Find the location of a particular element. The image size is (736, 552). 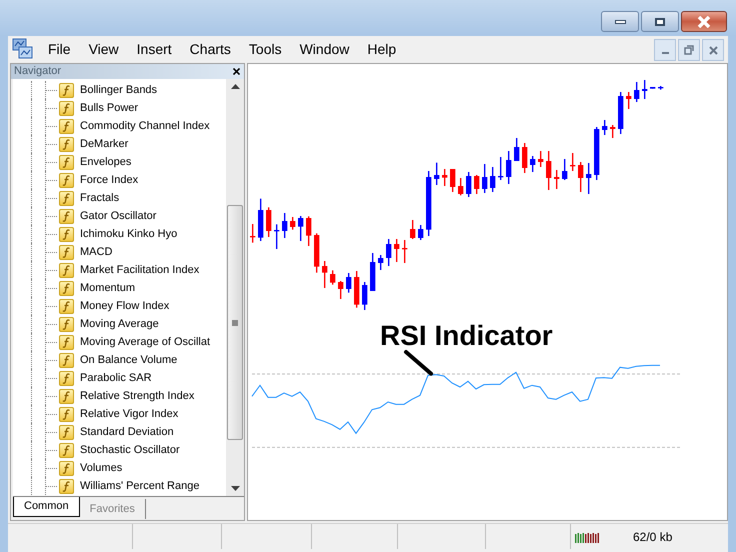

indicator-item: Relative Strength Index is located at coordinates (137, 396).